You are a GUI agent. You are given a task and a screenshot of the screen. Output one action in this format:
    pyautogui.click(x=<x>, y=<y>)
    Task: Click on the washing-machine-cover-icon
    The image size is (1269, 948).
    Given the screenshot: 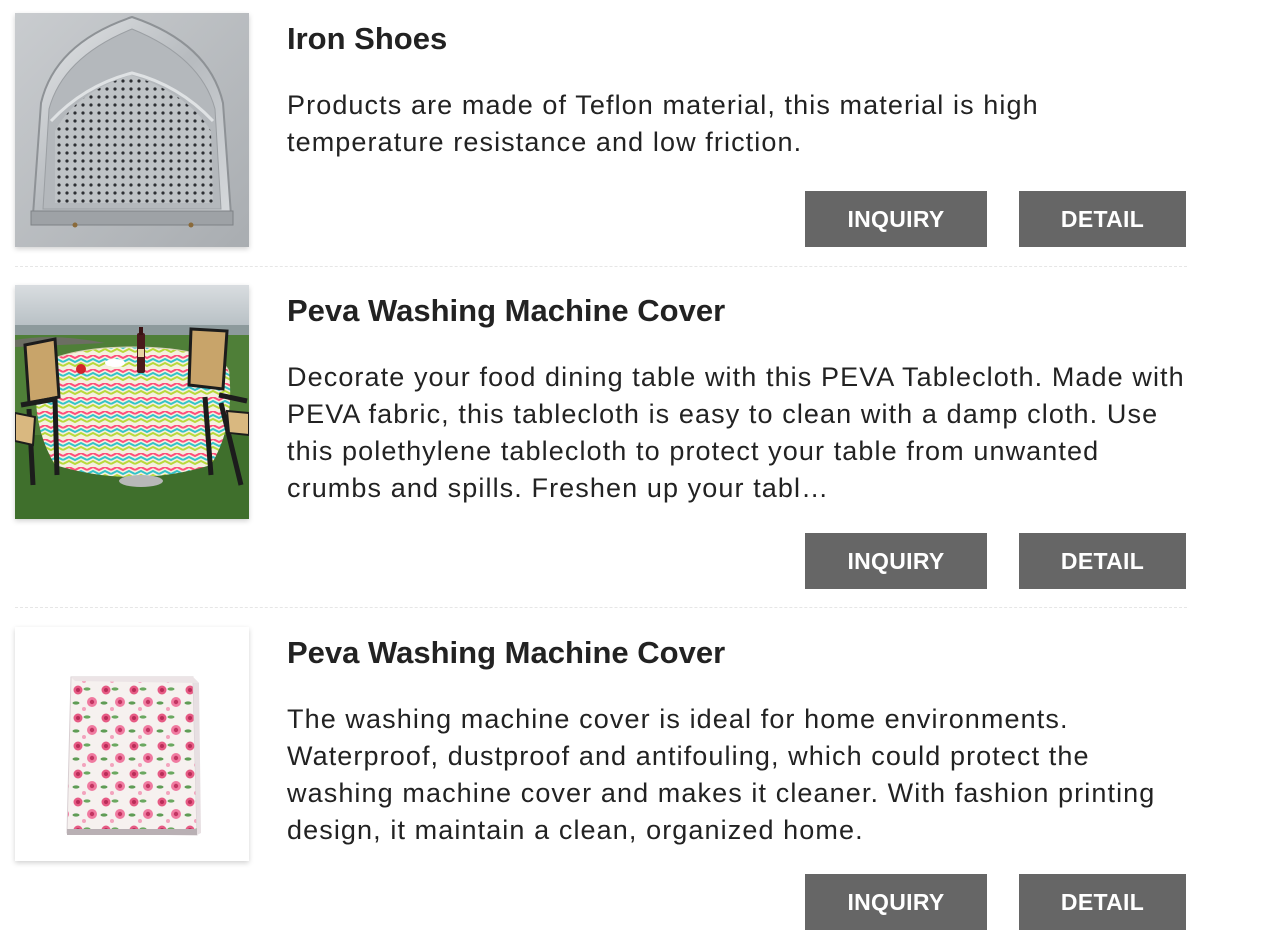 What is the action you would take?
    pyautogui.click(x=132, y=744)
    